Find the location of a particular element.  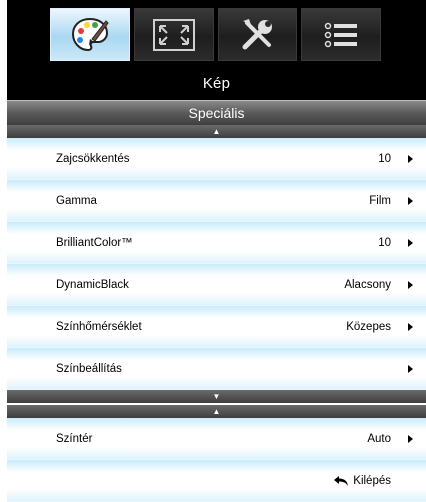

palette-icon is located at coordinates (90, 34).